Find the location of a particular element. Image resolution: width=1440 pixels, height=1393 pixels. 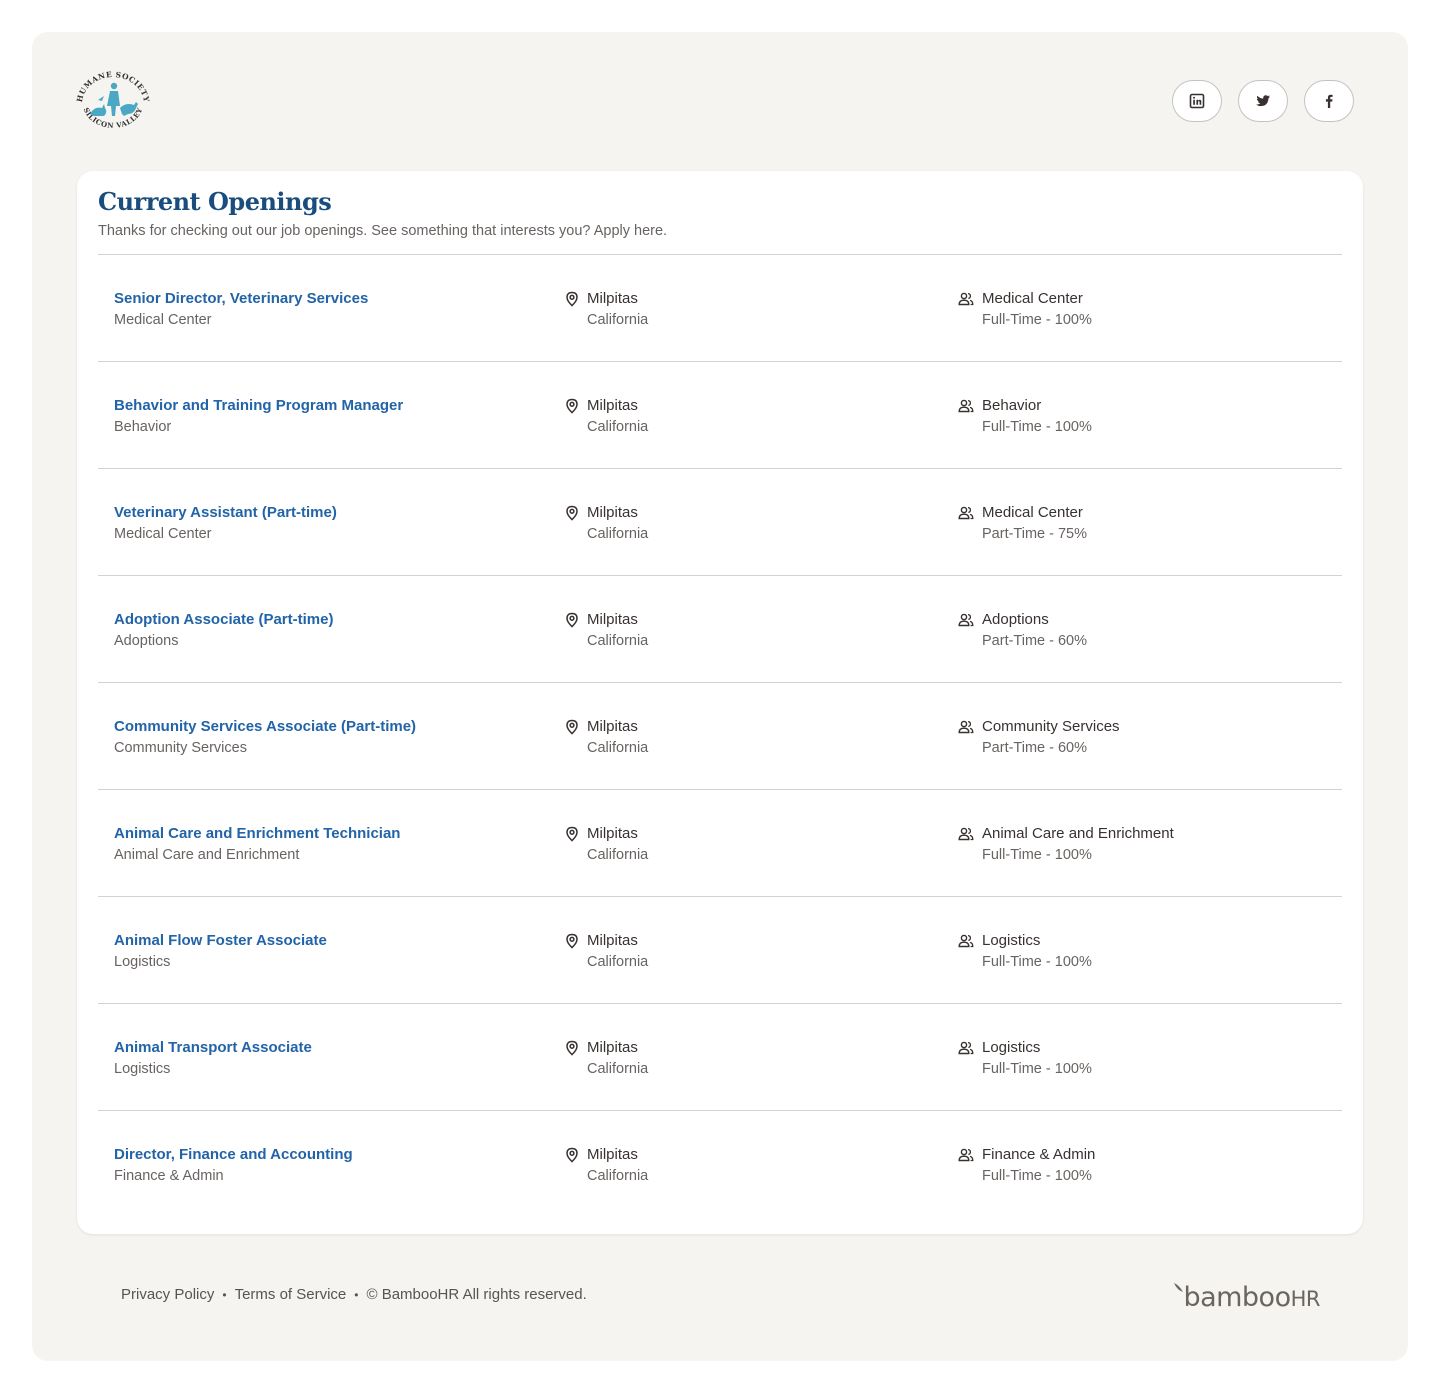

job-title-link: Veterinary Assistant (Part-time) is located at coordinates (329, 513).